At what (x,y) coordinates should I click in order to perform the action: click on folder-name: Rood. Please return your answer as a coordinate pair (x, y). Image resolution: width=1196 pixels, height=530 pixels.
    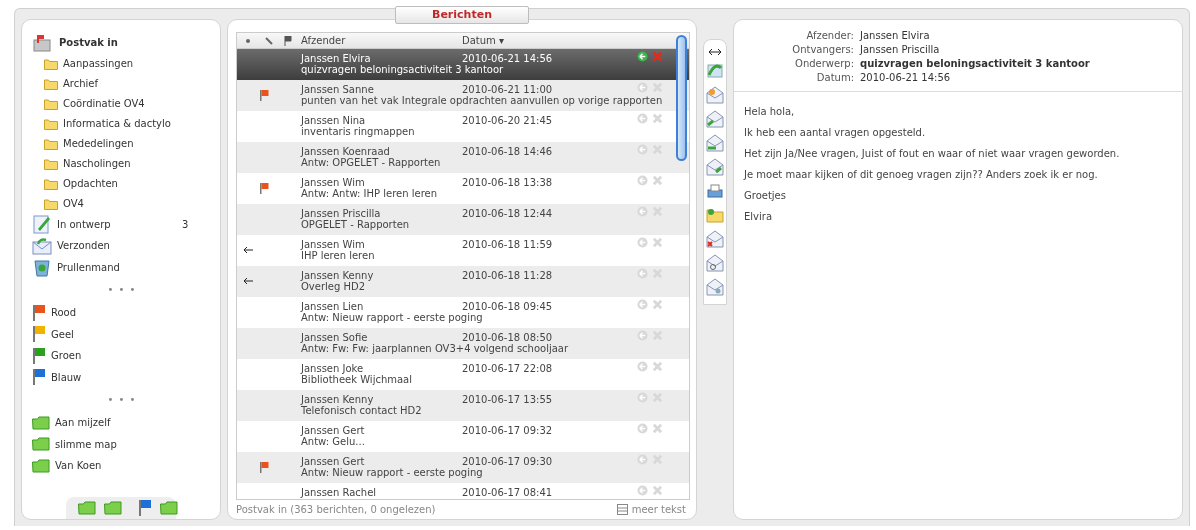
    Looking at the image, I should click on (131, 313).